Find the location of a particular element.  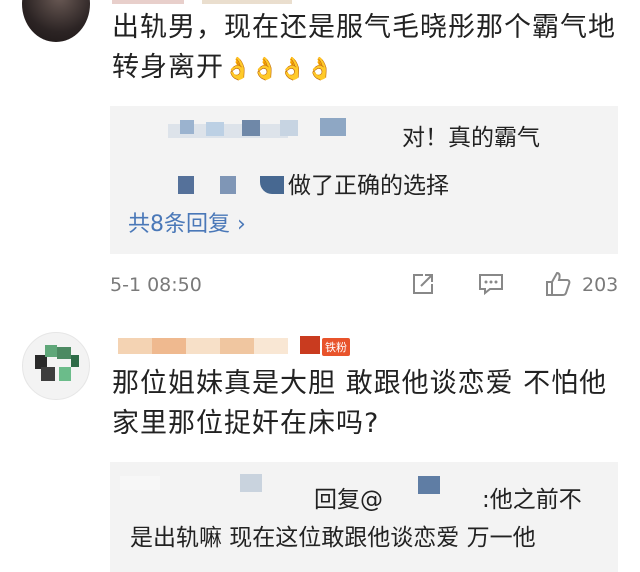

reply-text: 做了正确的选择 is located at coordinates (368, 186).